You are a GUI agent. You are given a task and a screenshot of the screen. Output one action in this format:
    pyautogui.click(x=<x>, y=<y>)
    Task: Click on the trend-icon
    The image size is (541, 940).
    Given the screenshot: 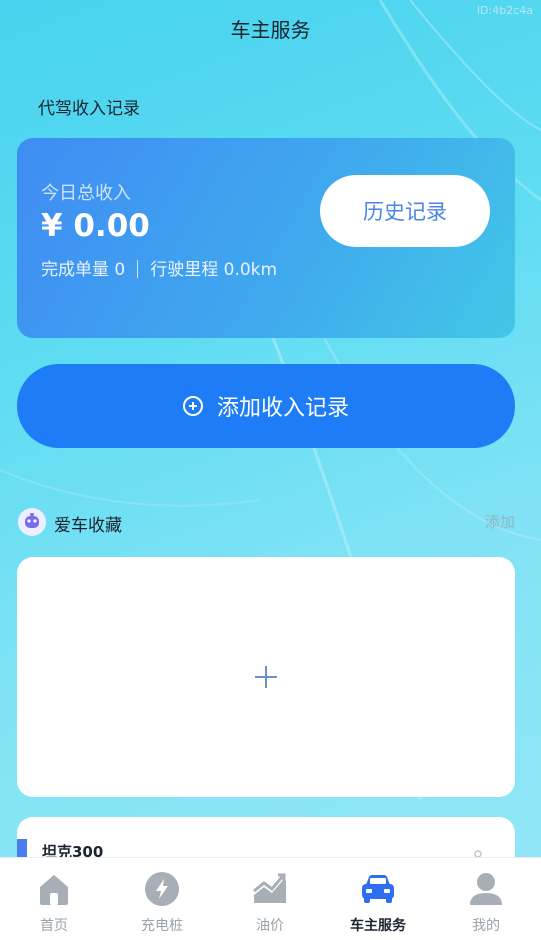 What is the action you would take?
    pyautogui.click(x=269, y=888)
    